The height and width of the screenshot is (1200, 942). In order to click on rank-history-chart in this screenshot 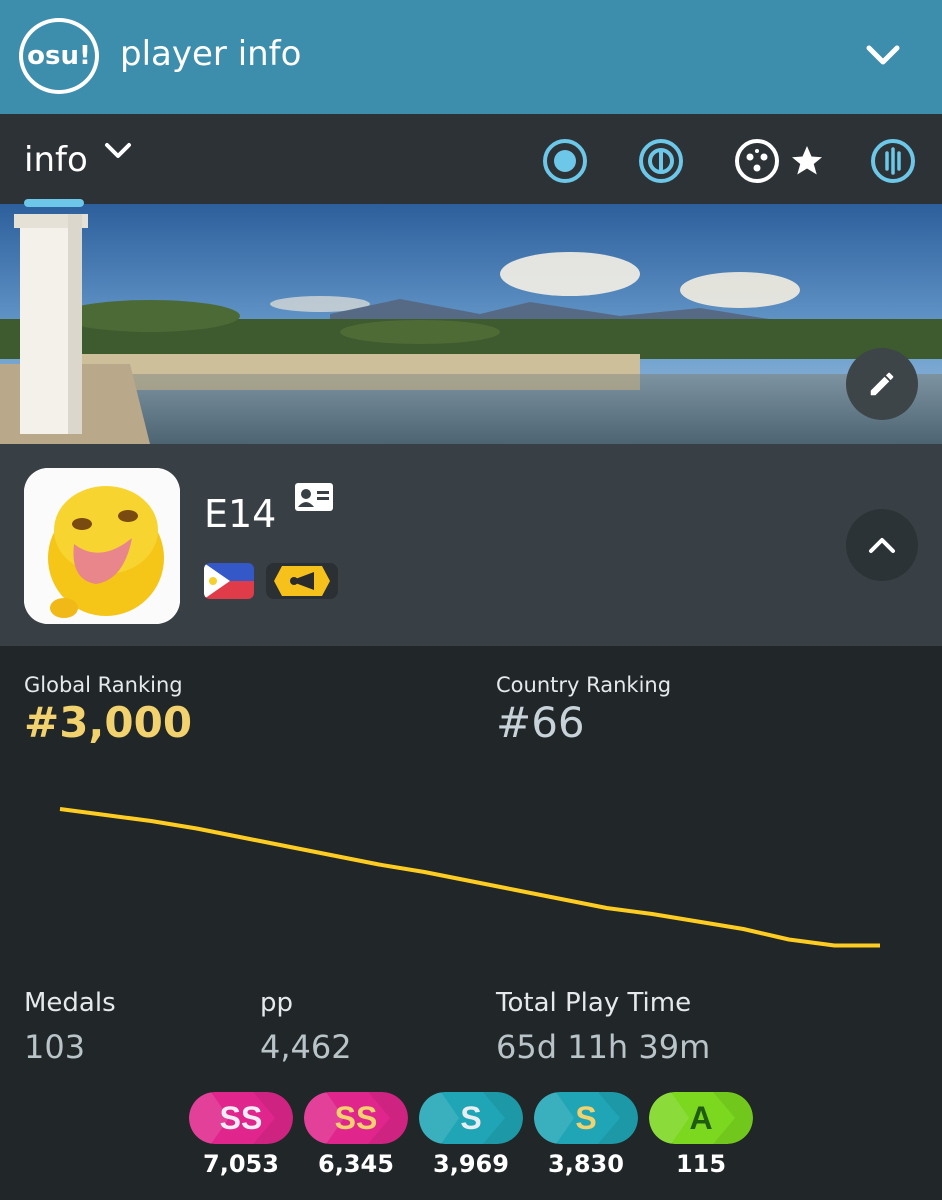, I will do `click(469, 877)`.